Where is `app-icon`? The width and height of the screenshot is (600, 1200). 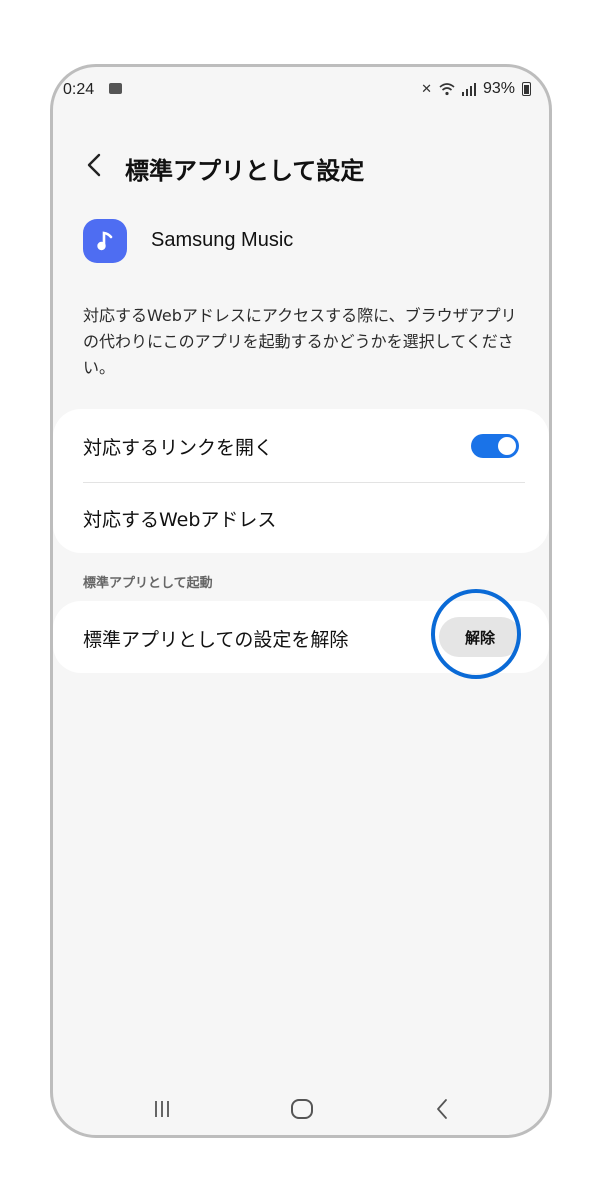 app-icon is located at coordinates (105, 241).